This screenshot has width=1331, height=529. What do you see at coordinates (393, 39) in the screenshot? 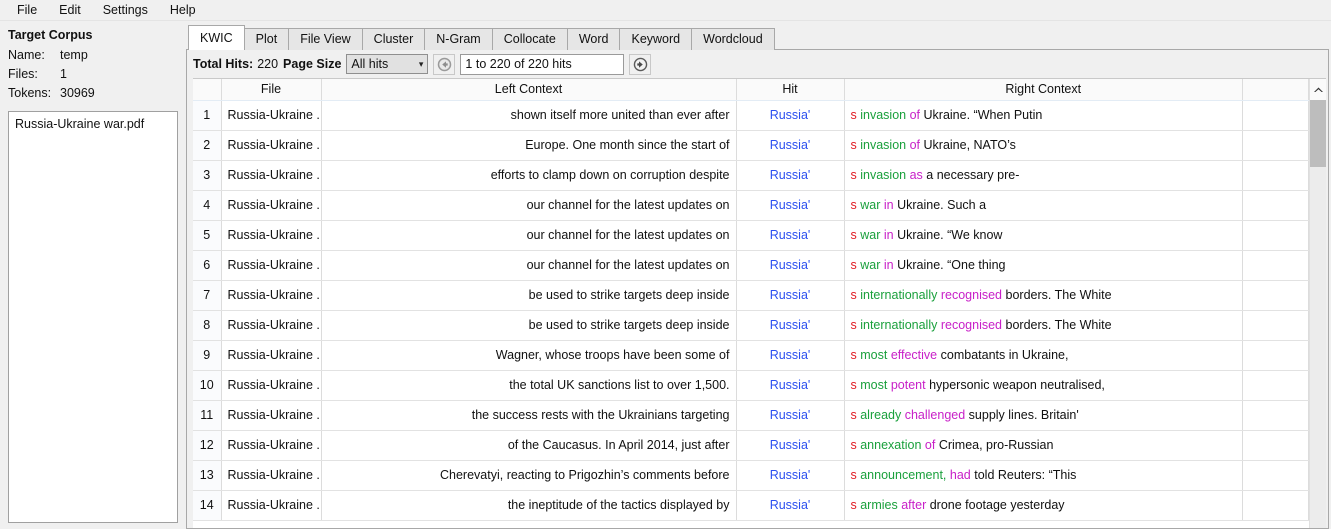
I see `tab-cluster: Cluster` at bounding box center [393, 39].